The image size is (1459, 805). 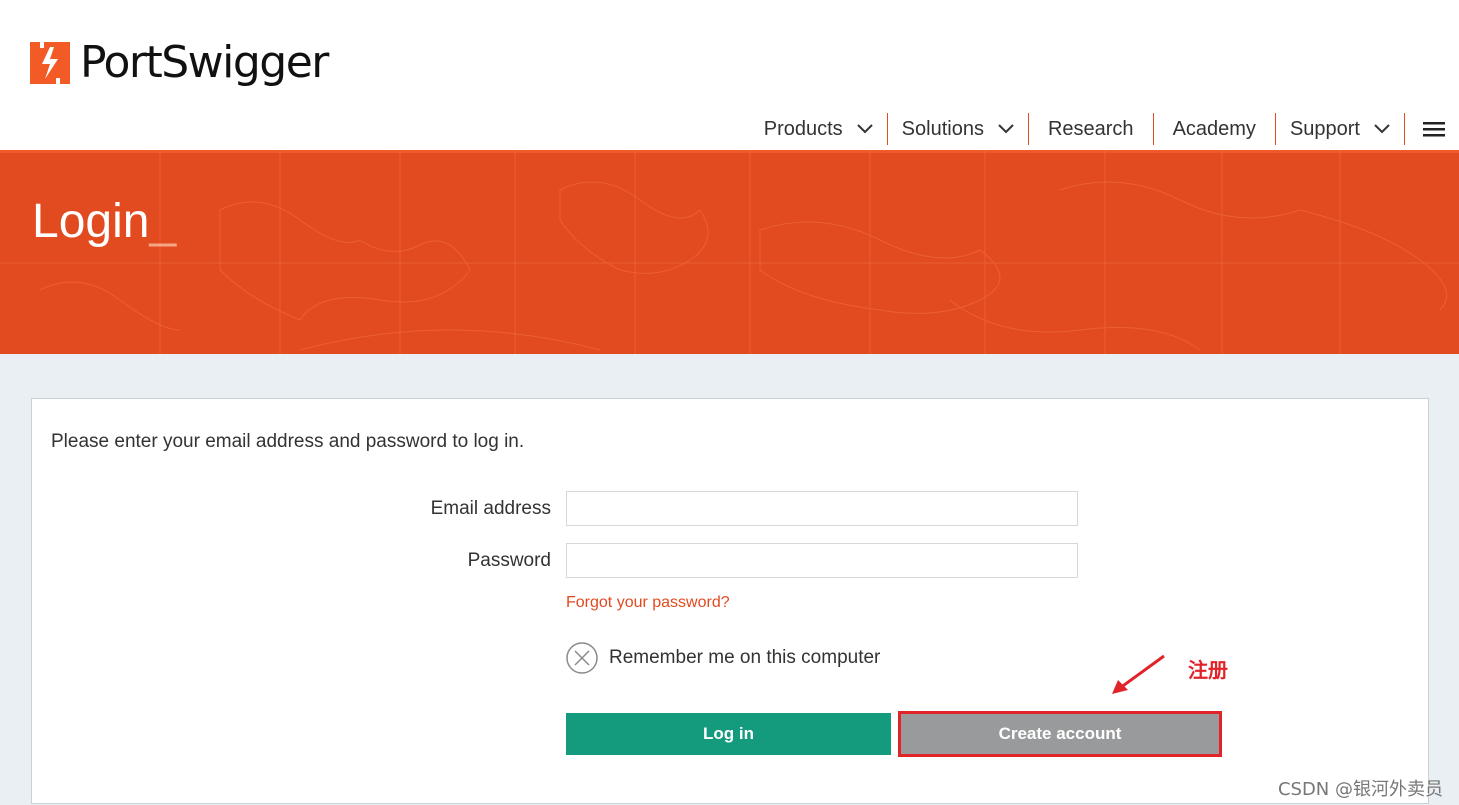 What do you see at coordinates (803, 128) in the screenshot?
I see `nav-item-label: Products` at bounding box center [803, 128].